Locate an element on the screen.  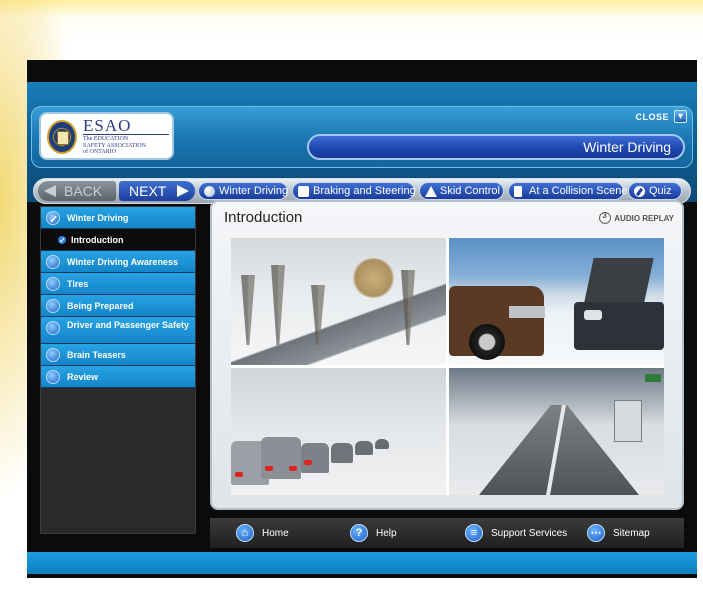
logo-subtitle-line3: of ONTARIO is located at coordinates (100, 152).